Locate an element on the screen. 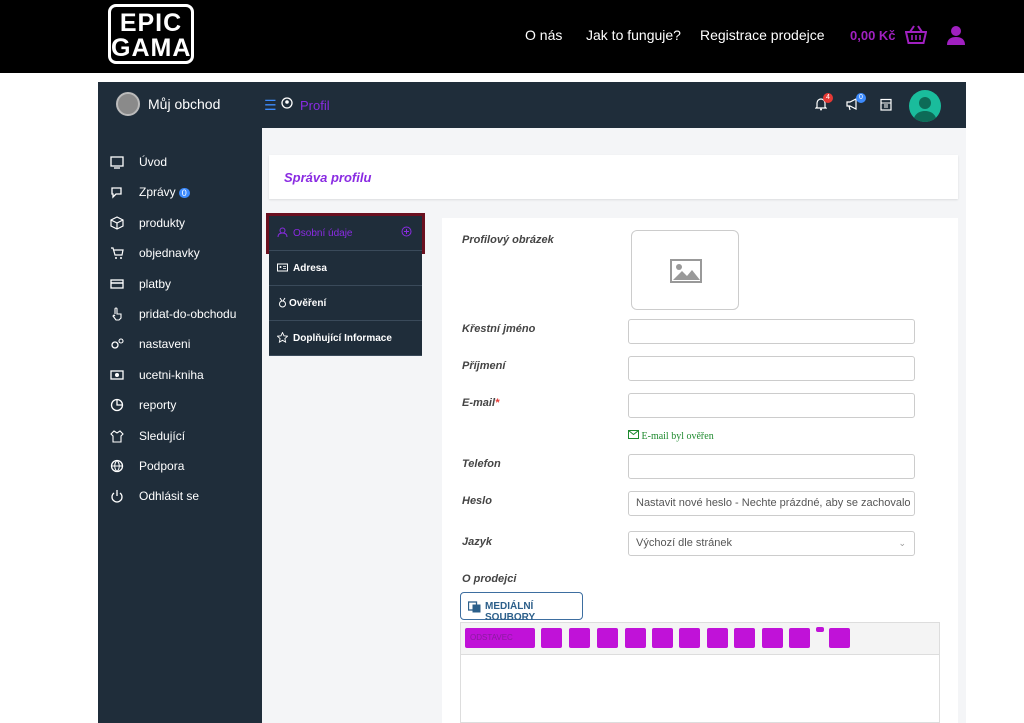 This screenshot has width=1024, height=723. chevron-down-icon: ⌄ is located at coordinates (902, 543).